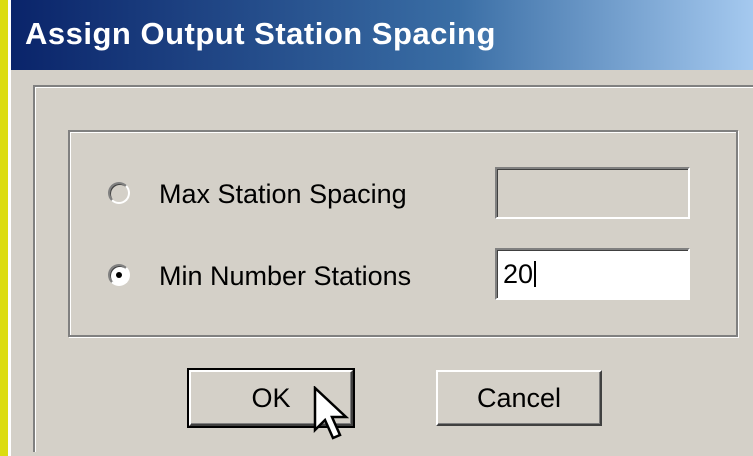 The image size is (753, 456). I want to click on text-caret, so click(535, 274).